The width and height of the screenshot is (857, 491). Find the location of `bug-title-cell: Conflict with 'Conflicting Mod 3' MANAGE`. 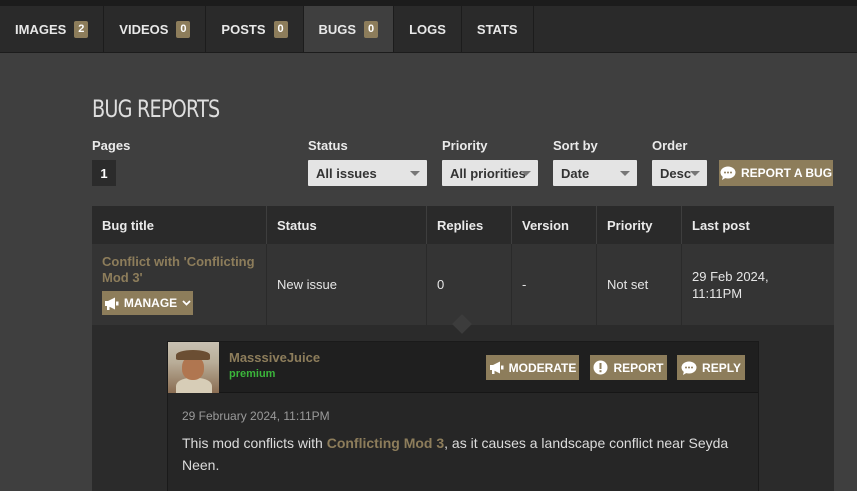

bug-title-cell: Conflict with 'Conflicting Mod 3' MANAGE is located at coordinates (179, 284).